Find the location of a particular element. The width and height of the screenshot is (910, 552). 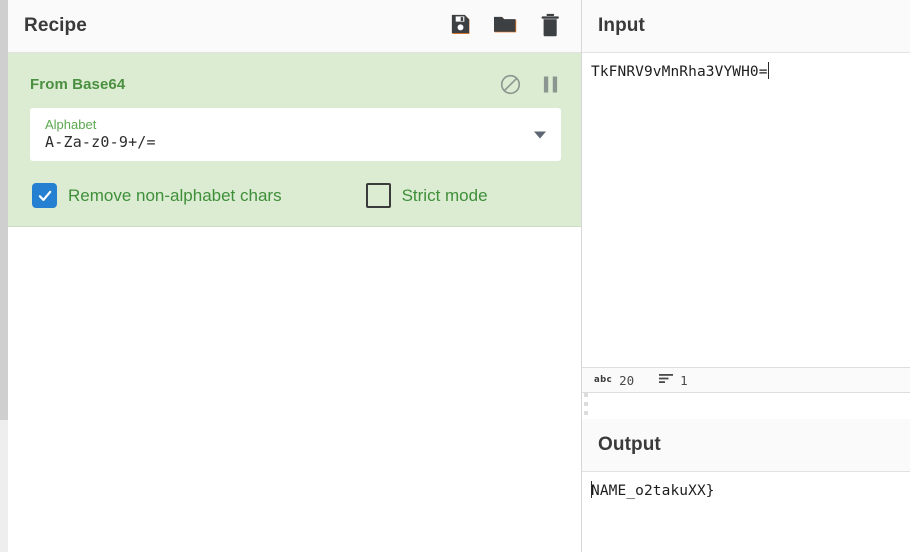

alphabet-label: Alphabet is located at coordinates (71, 124).